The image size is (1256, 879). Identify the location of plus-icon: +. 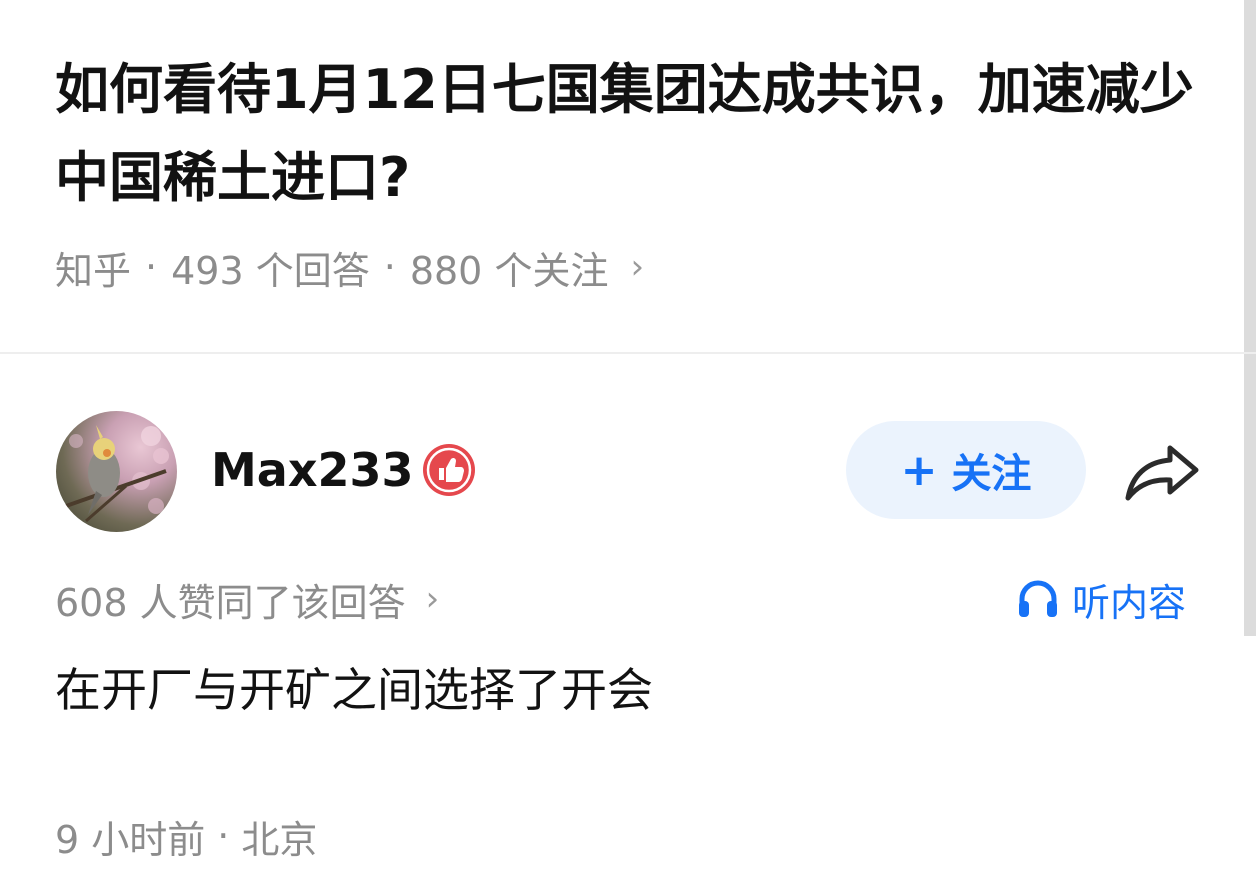
(919, 470).